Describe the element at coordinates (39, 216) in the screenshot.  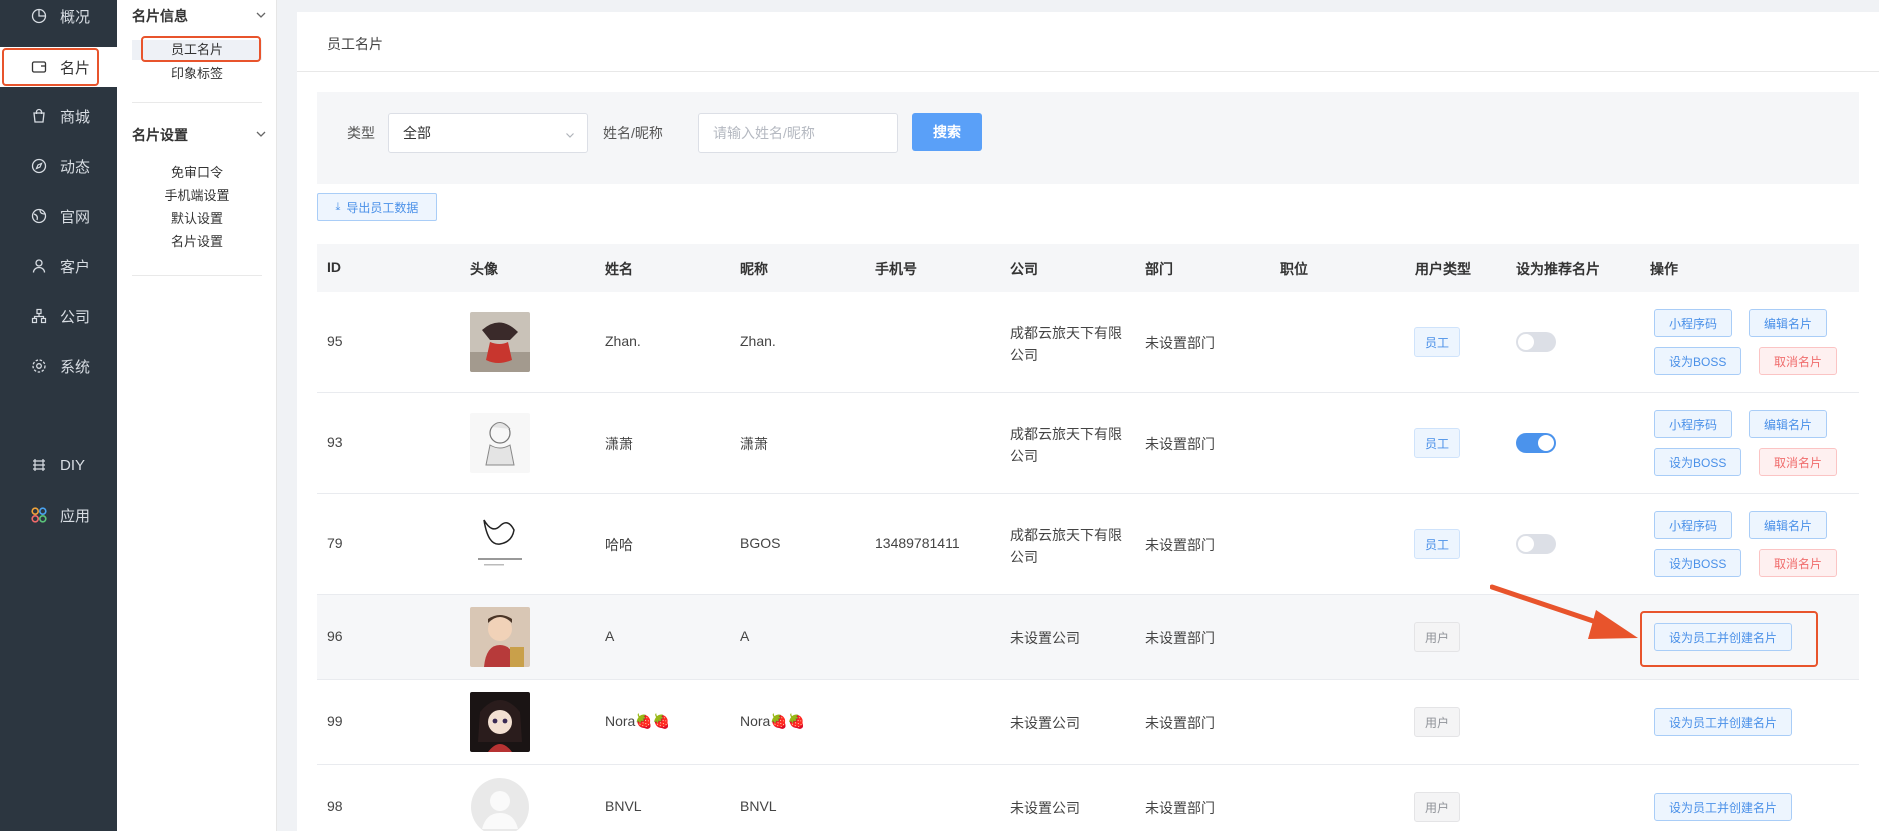
I see `globe-icon` at that location.